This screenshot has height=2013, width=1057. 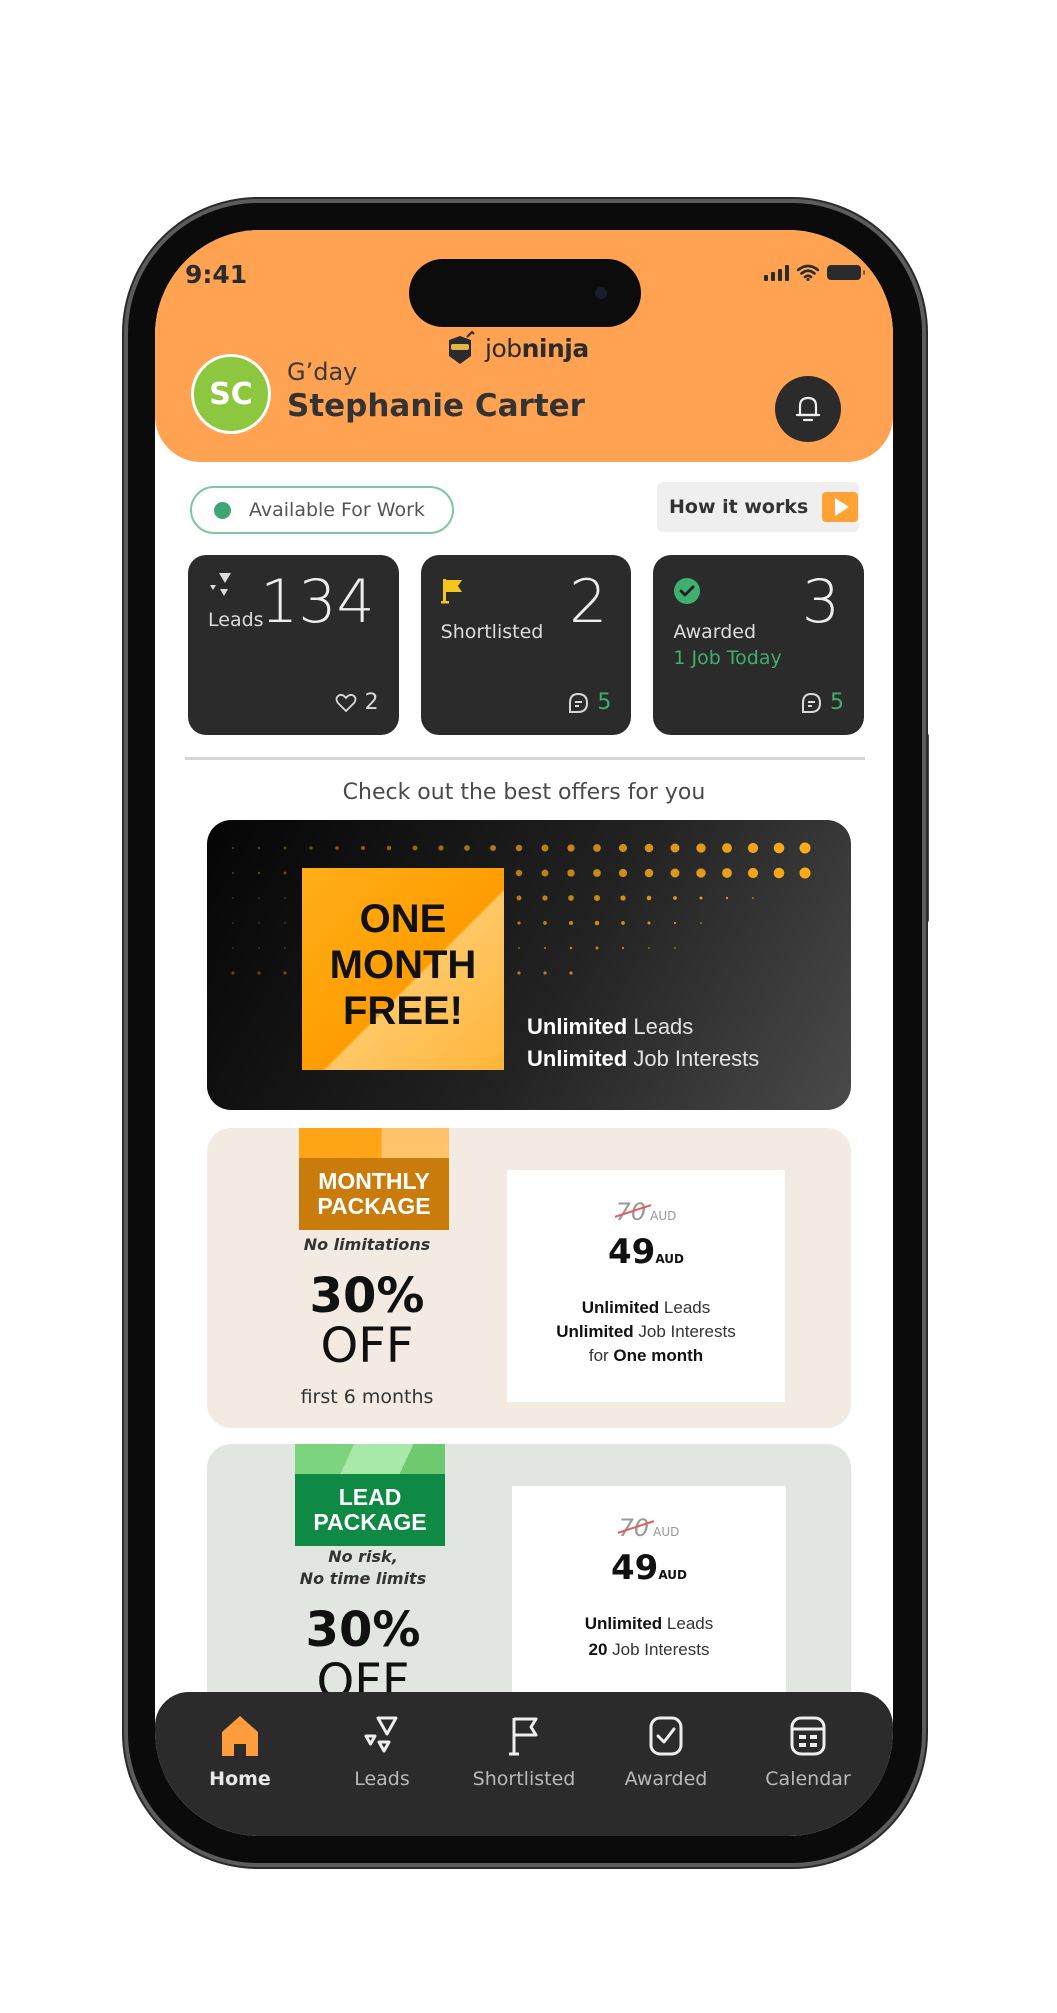 I want to click on nav-label: Awarded, so click(x=666, y=1779).